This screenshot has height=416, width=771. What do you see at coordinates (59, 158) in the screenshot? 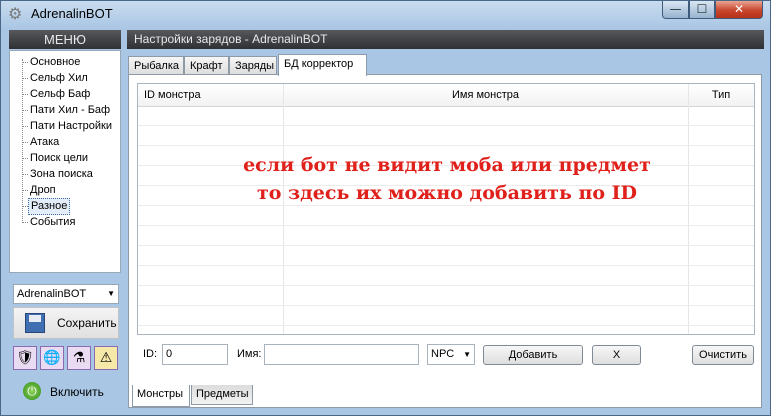
I see `menu-item-target-search: Поиск цели` at bounding box center [59, 158].